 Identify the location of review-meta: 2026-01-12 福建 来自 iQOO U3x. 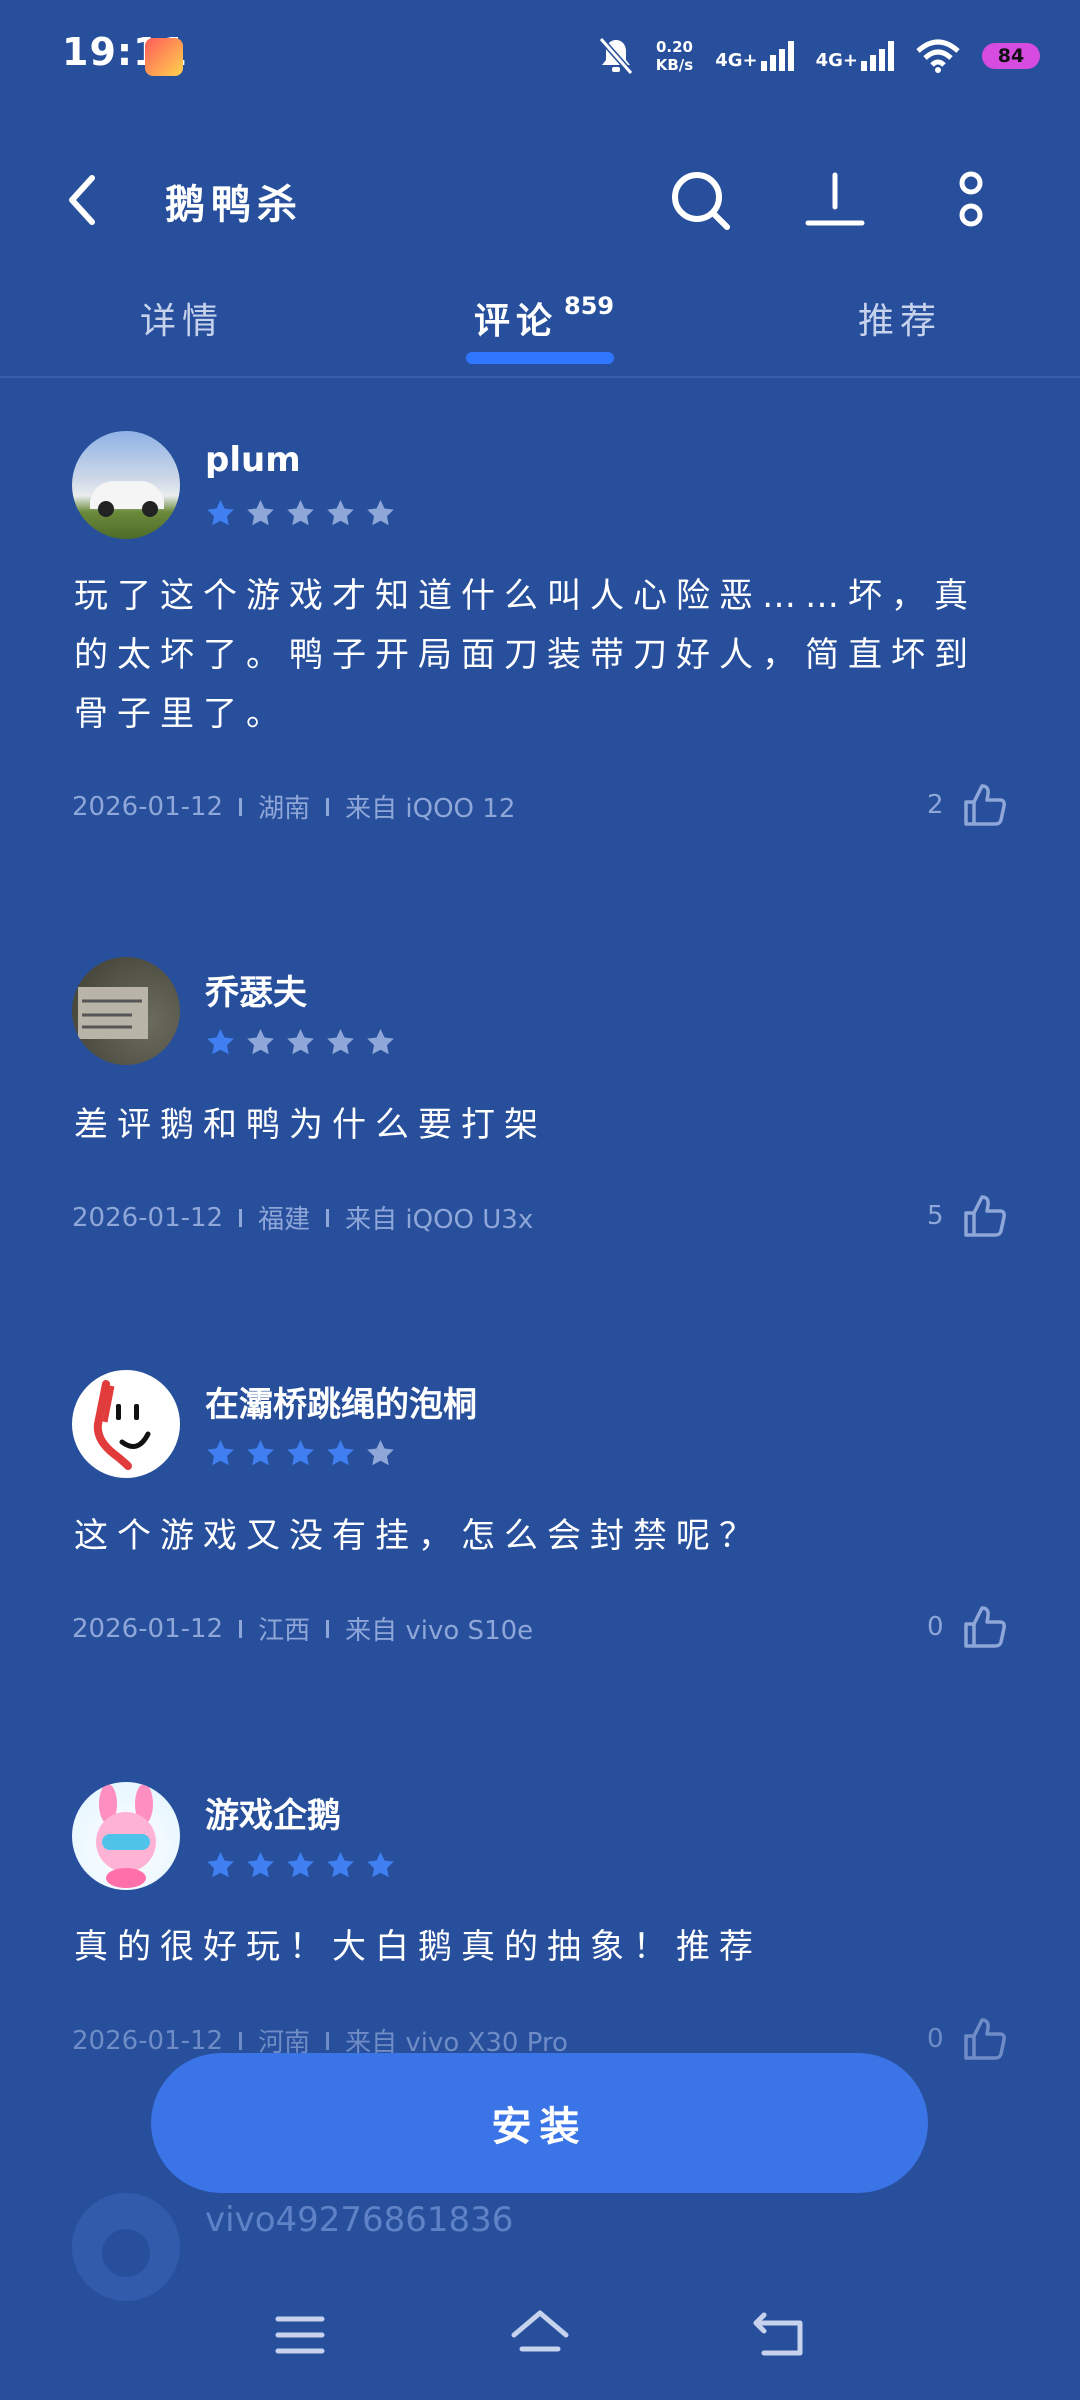
(302, 1217).